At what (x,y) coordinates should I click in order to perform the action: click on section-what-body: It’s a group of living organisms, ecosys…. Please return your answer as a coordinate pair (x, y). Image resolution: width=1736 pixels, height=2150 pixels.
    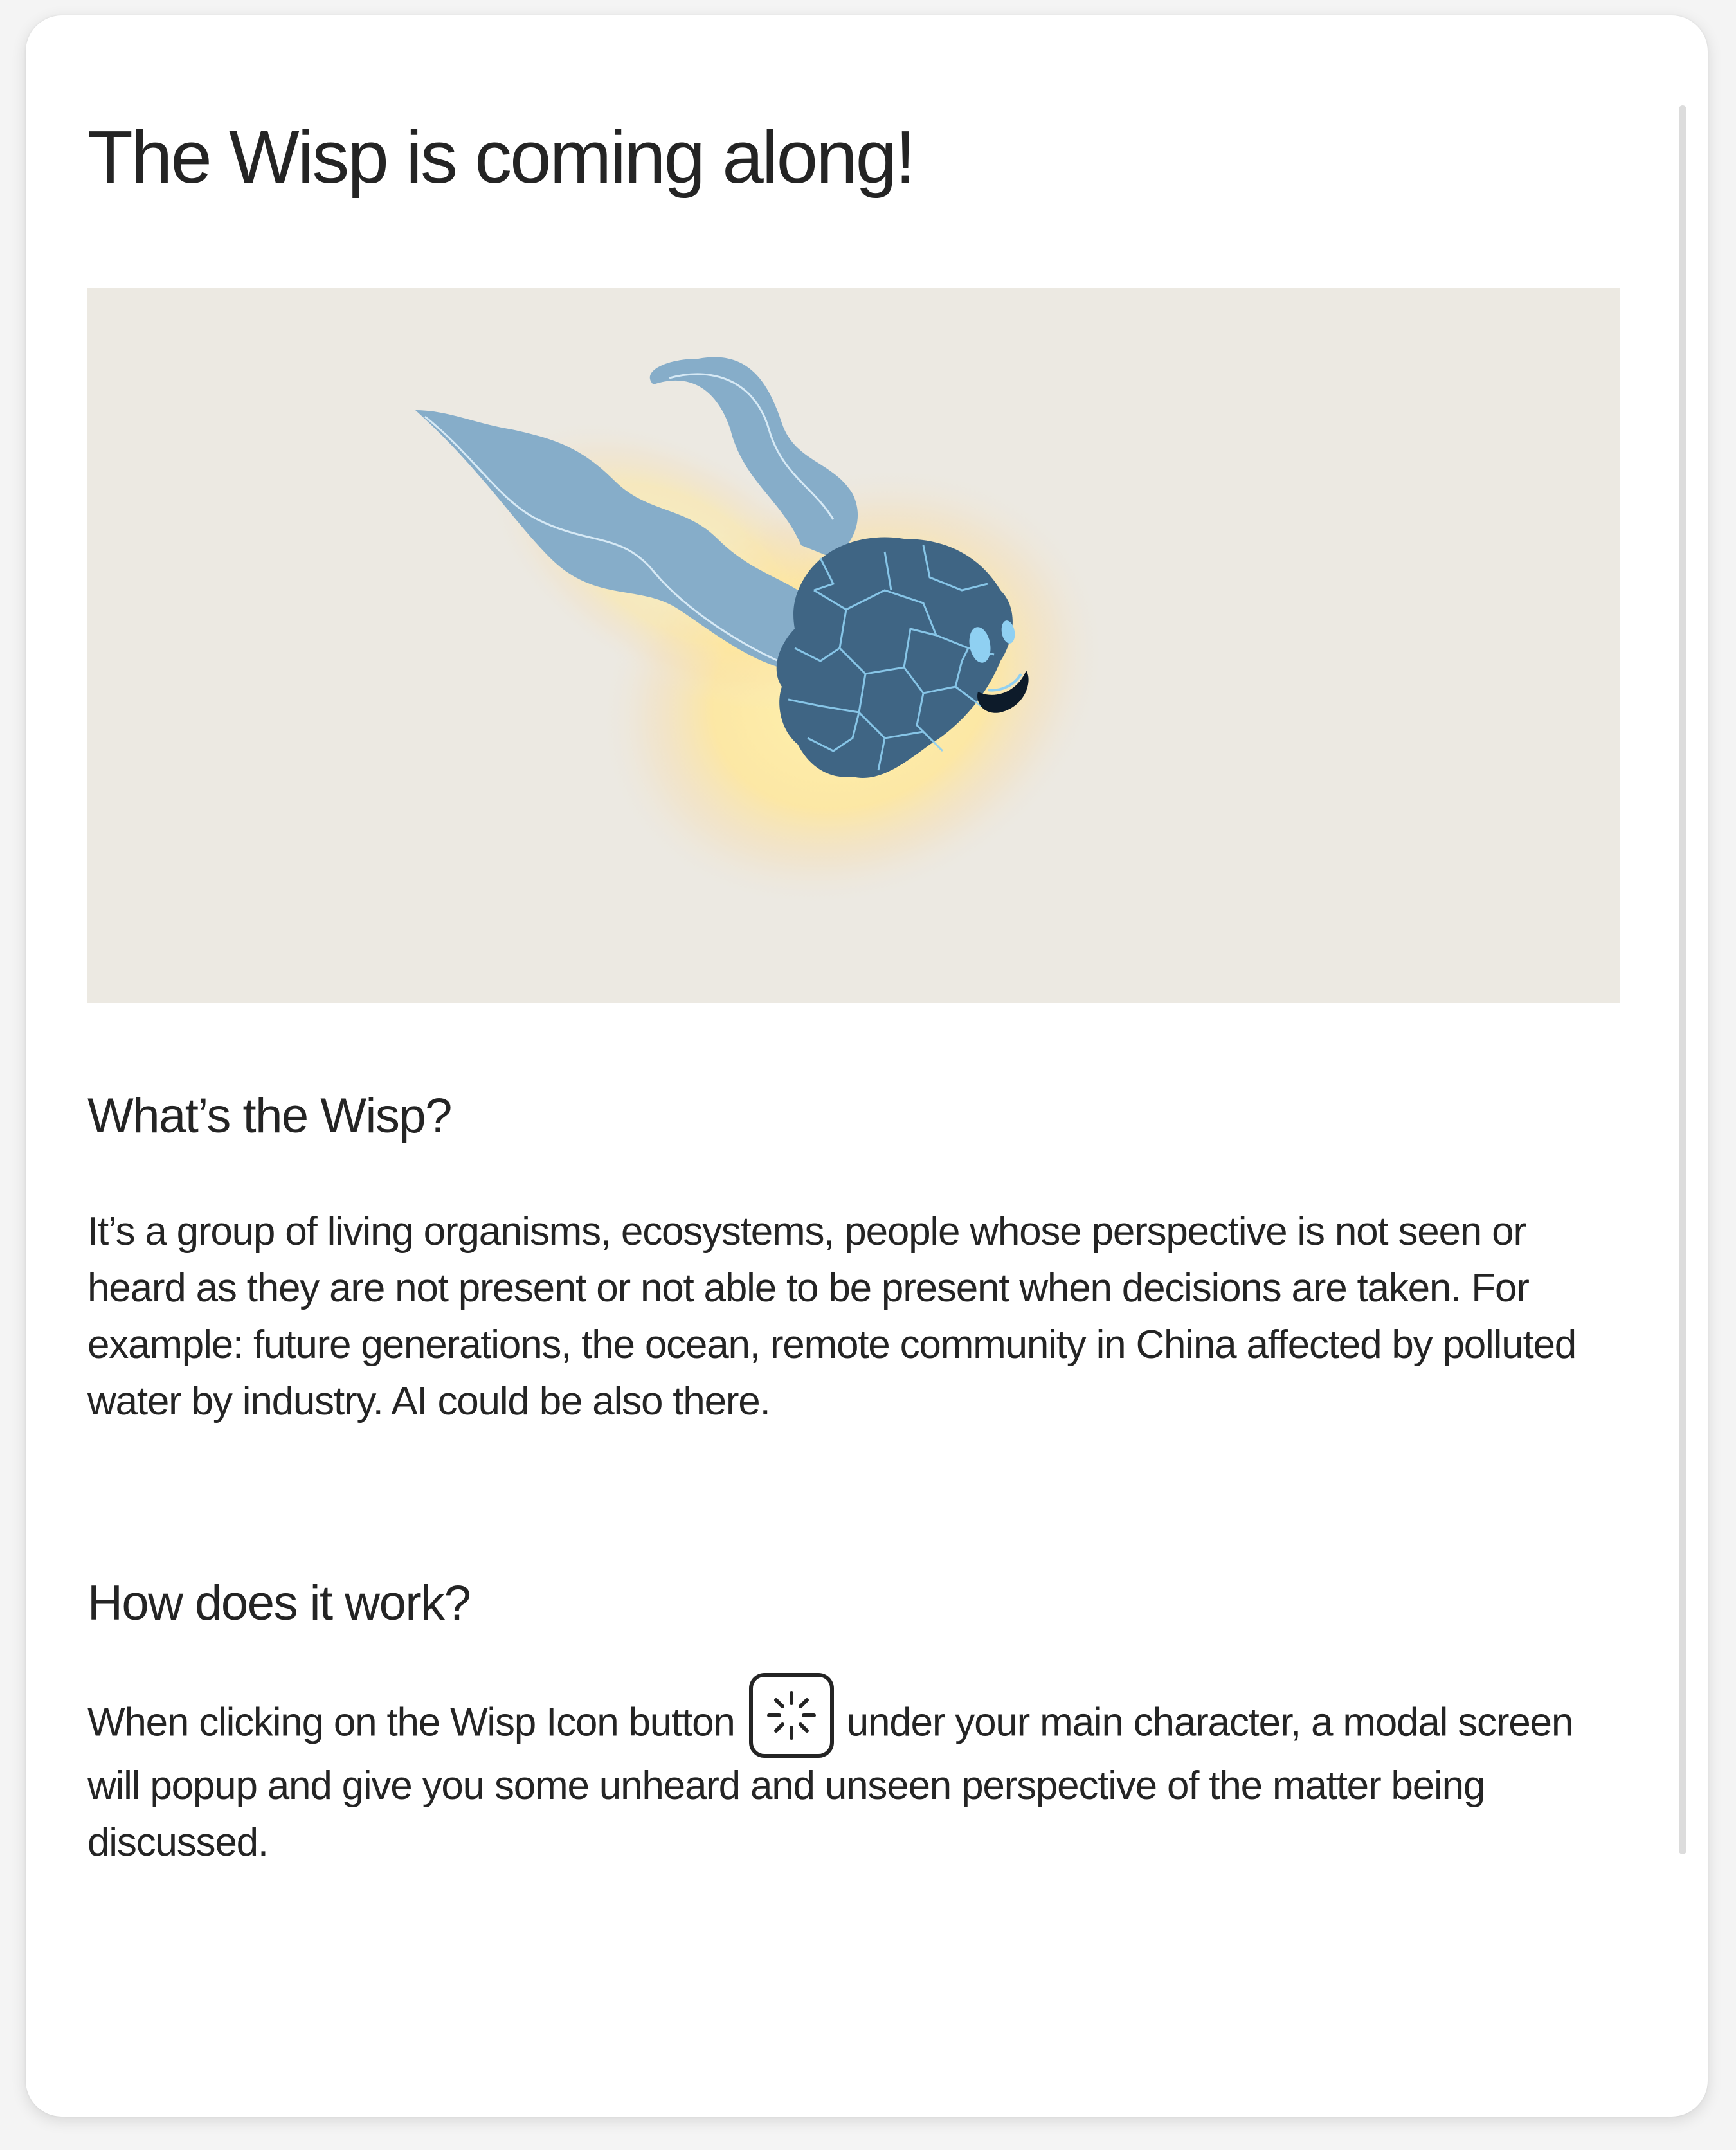
    Looking at the image, I should click on (832, 1316).